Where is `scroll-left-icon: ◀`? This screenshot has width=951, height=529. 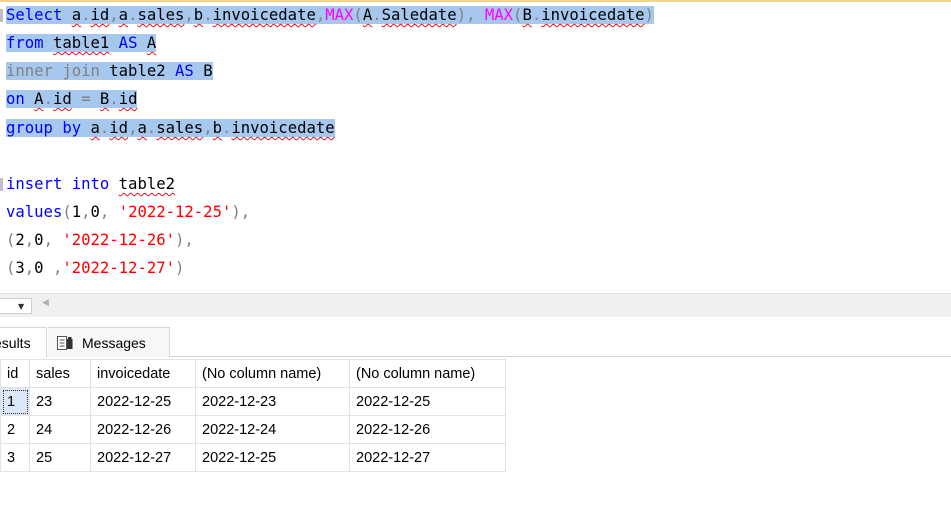 scroll-left-icon: ◀ is located at coordinates (45, 303).